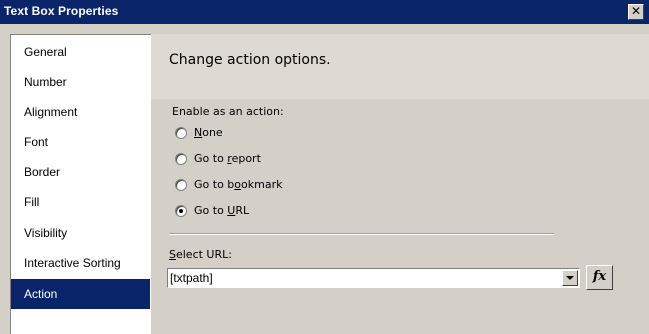 The image size is (649, 334). I want to click on radio-go-to-url-label: Go to URL, so click(222, 210).